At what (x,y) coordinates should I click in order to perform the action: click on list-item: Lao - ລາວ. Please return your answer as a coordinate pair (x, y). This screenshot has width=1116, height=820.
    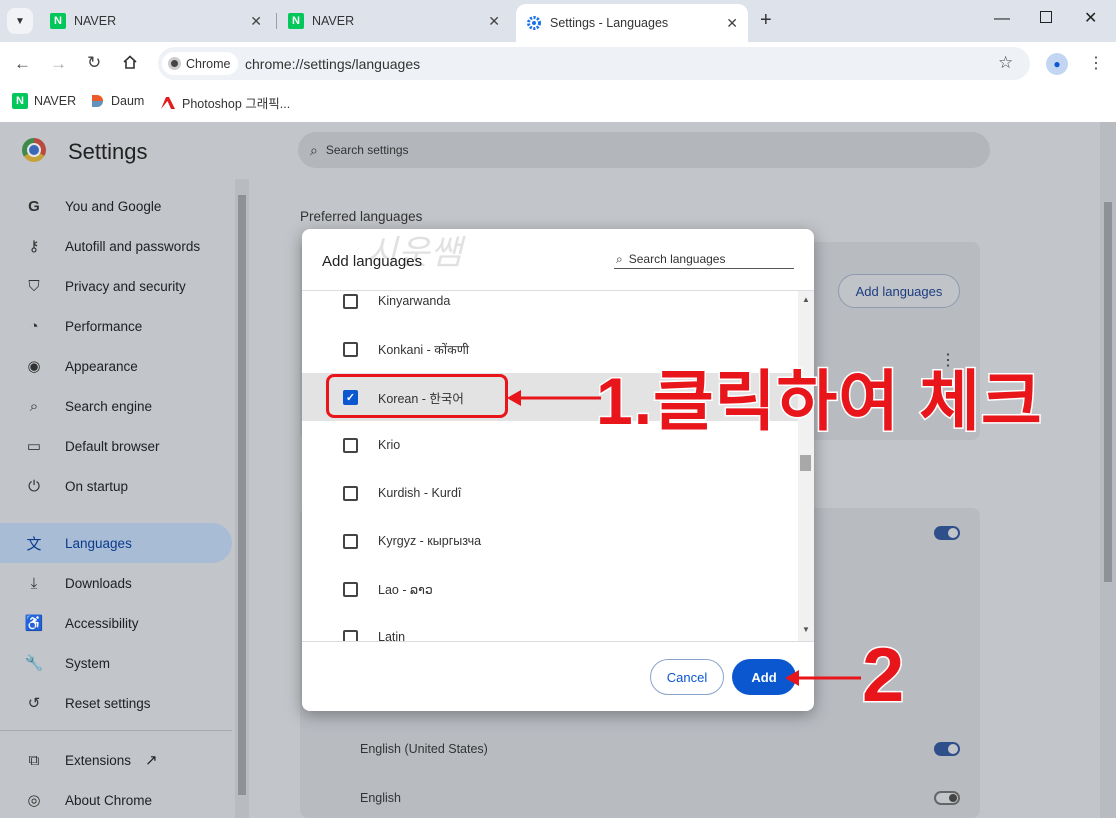
    Looking at the image, I should click on (550, 589).